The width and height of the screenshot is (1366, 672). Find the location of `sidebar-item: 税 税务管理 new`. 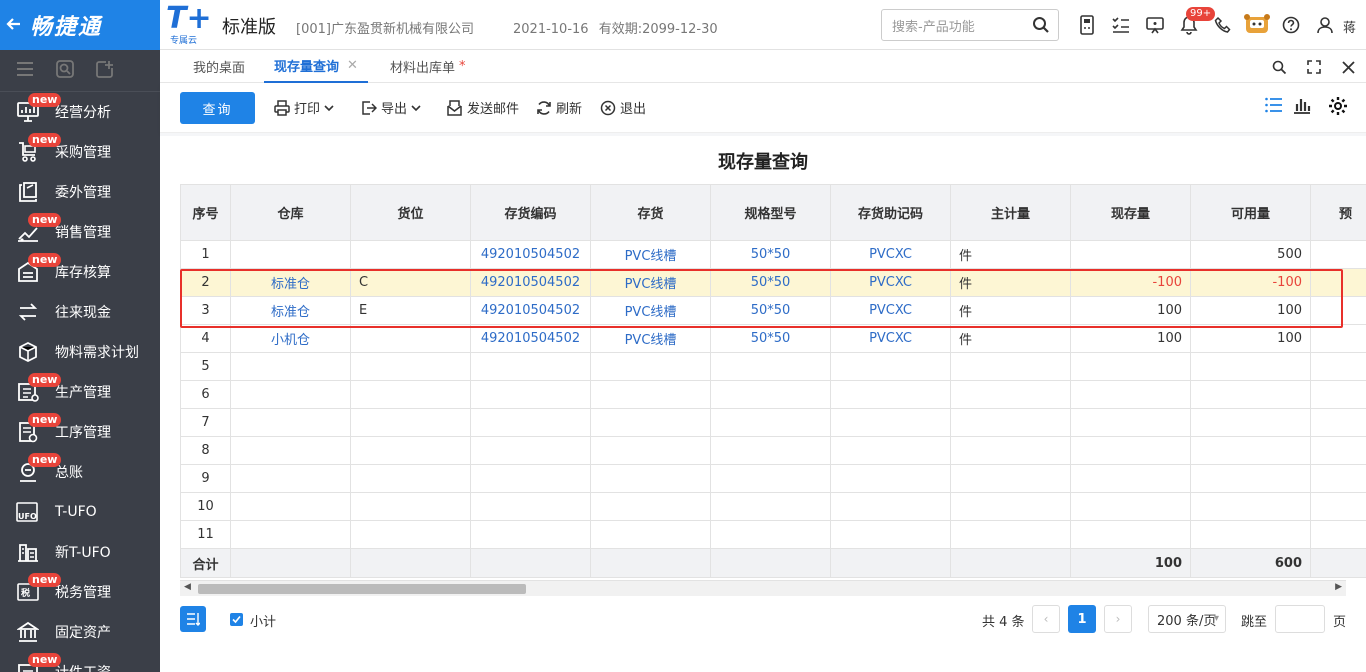

sidebar-item: 税 税务管理 new is located at coordinates (80, 592).